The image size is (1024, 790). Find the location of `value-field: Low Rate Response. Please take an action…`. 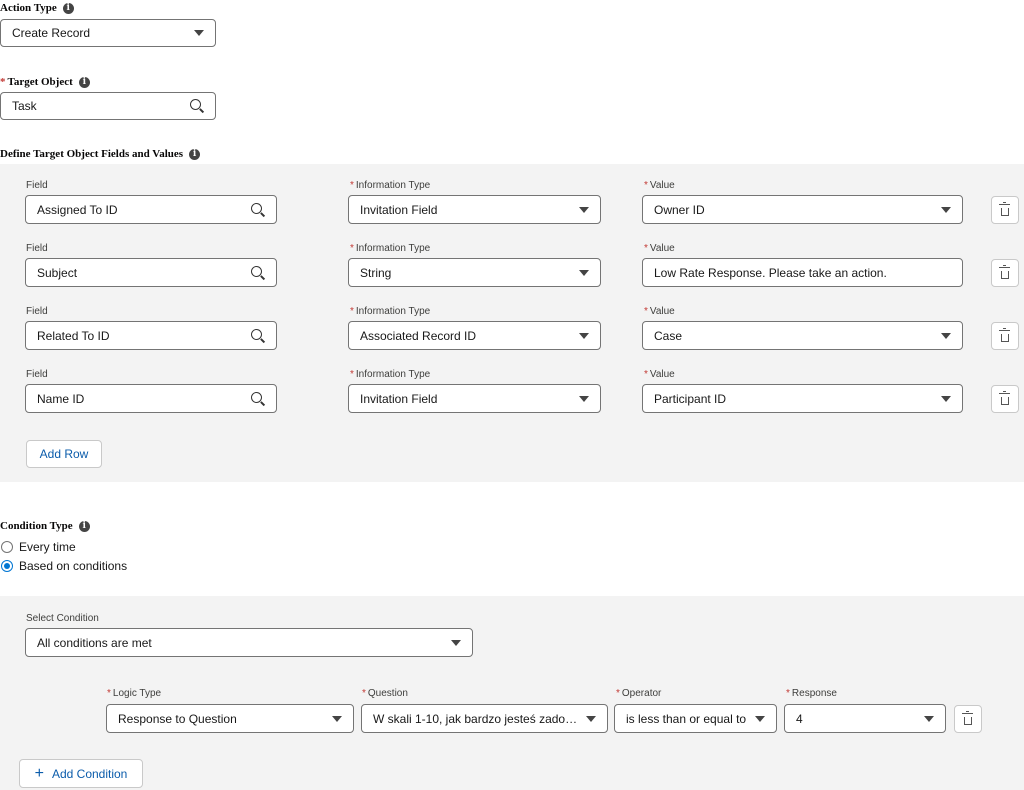

value-field: Low Rate Response. Please take an action… is located at coordinates (802, 272).